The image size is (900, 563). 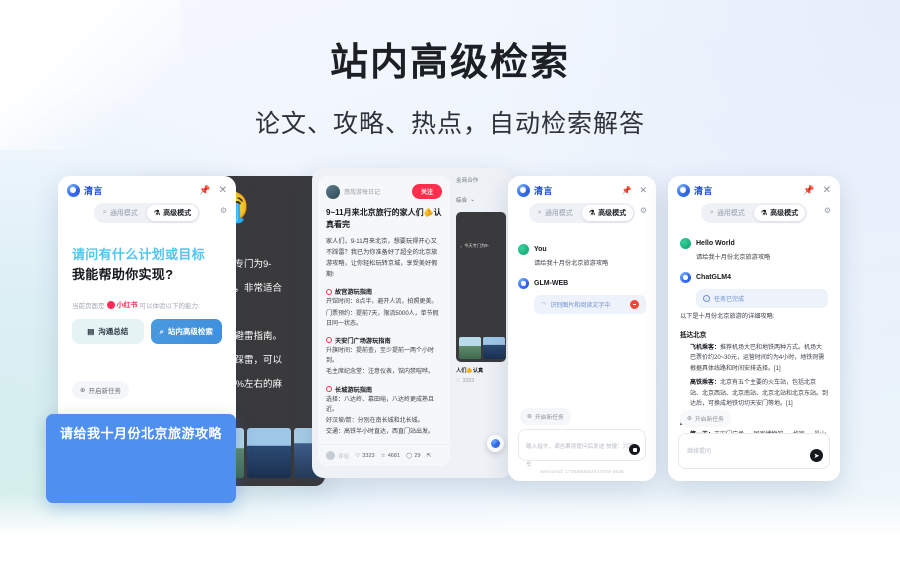 I want to click on user-message-row: Hello World, so click(x=754, y=243).